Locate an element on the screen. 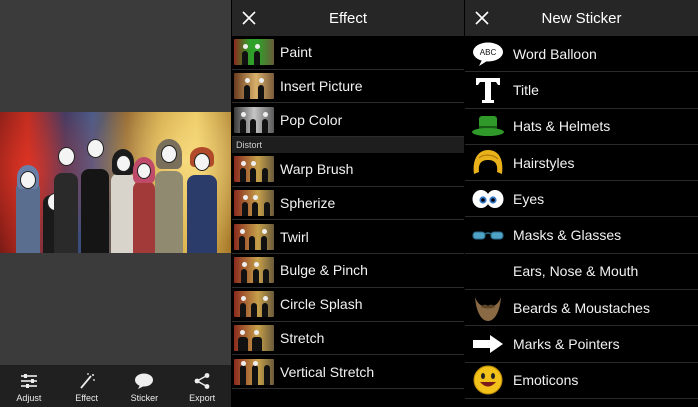  sticker-item-eyes: Eyes is located at coordinates (581, 199).